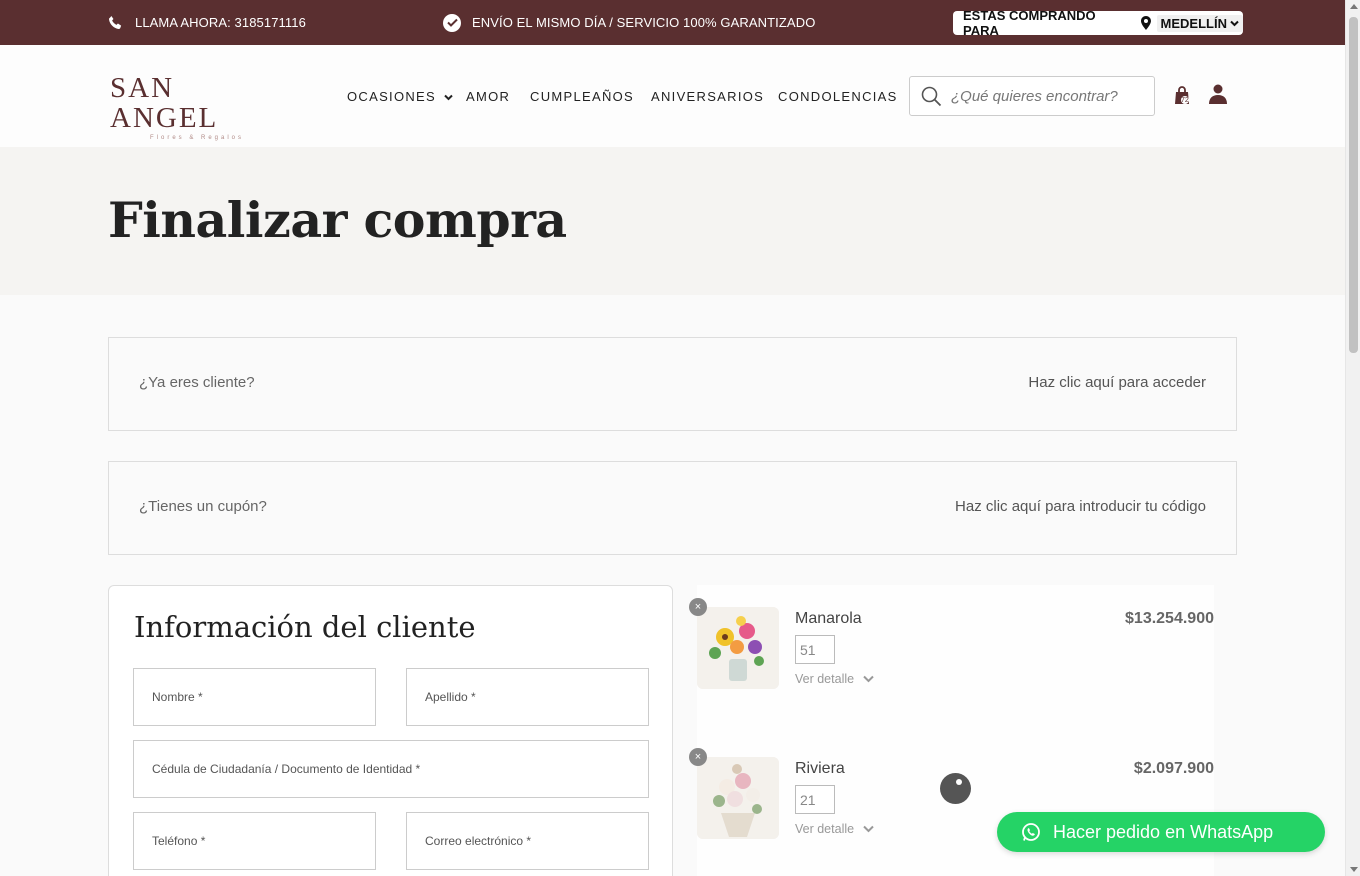  Describe the element at coordinates (452, 22) in the screenshot. I see `check-circle-icon` at that location.